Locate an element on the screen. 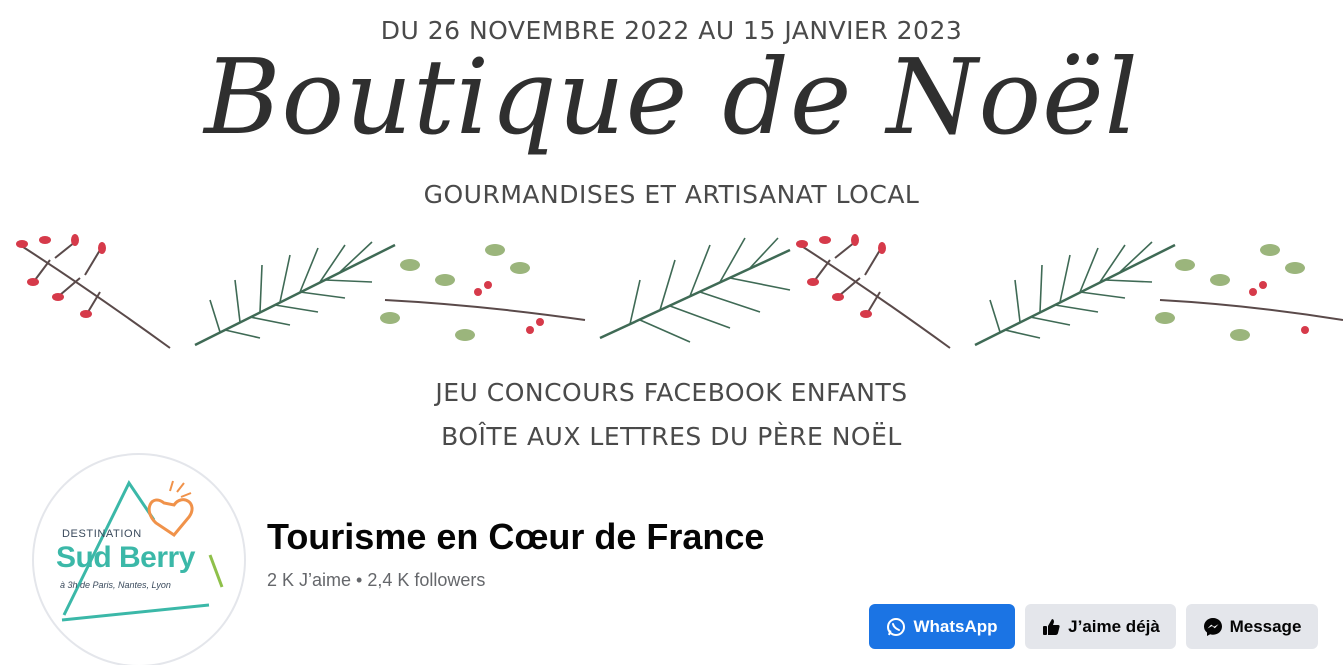 The width and height of the screenshot is (1343, 665). like-label: J’aime déjà is located at coordinates (1114, 626).